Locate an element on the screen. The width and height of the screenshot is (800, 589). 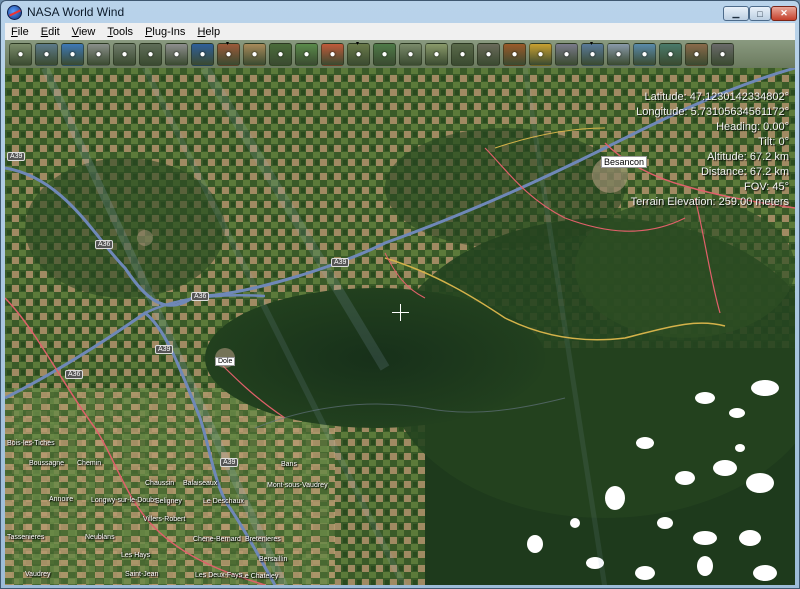
search-icon: ● is located at coordinates (150, 54).